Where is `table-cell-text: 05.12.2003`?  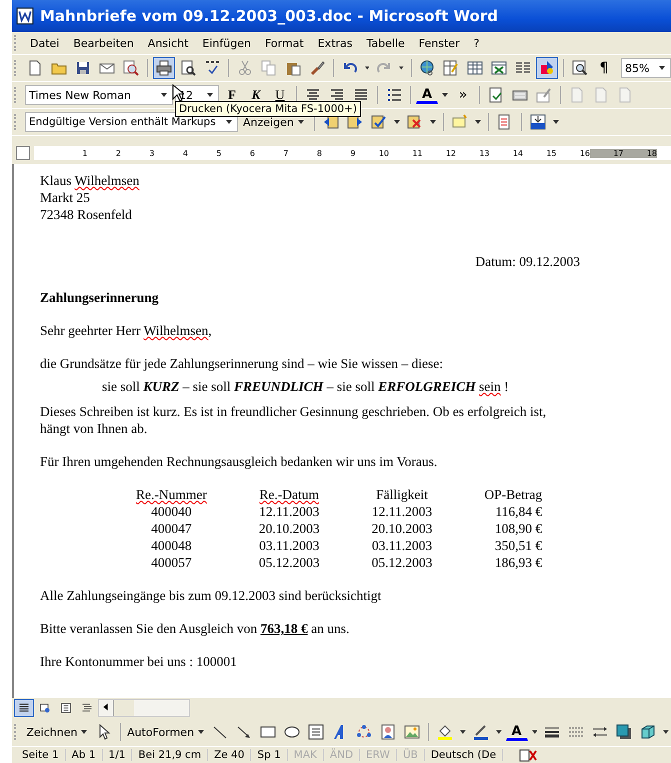 table-cell-text: 05.12.2003 is located at coordinates (402, 562).